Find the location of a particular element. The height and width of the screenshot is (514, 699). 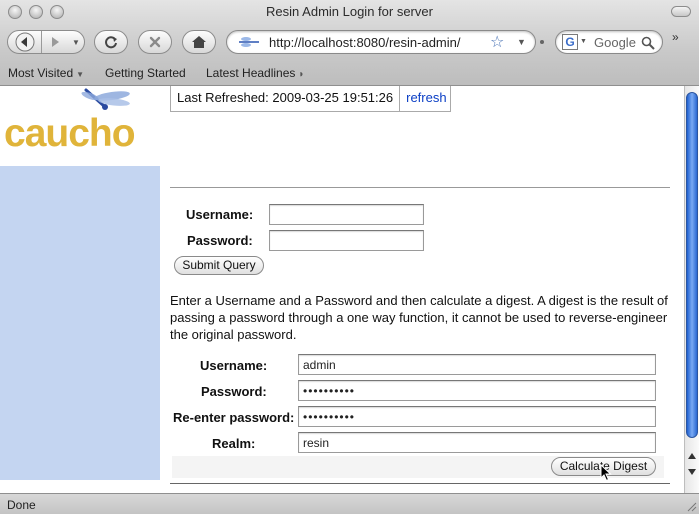

login-username-label: Username: is located at coordinates (220, 214).